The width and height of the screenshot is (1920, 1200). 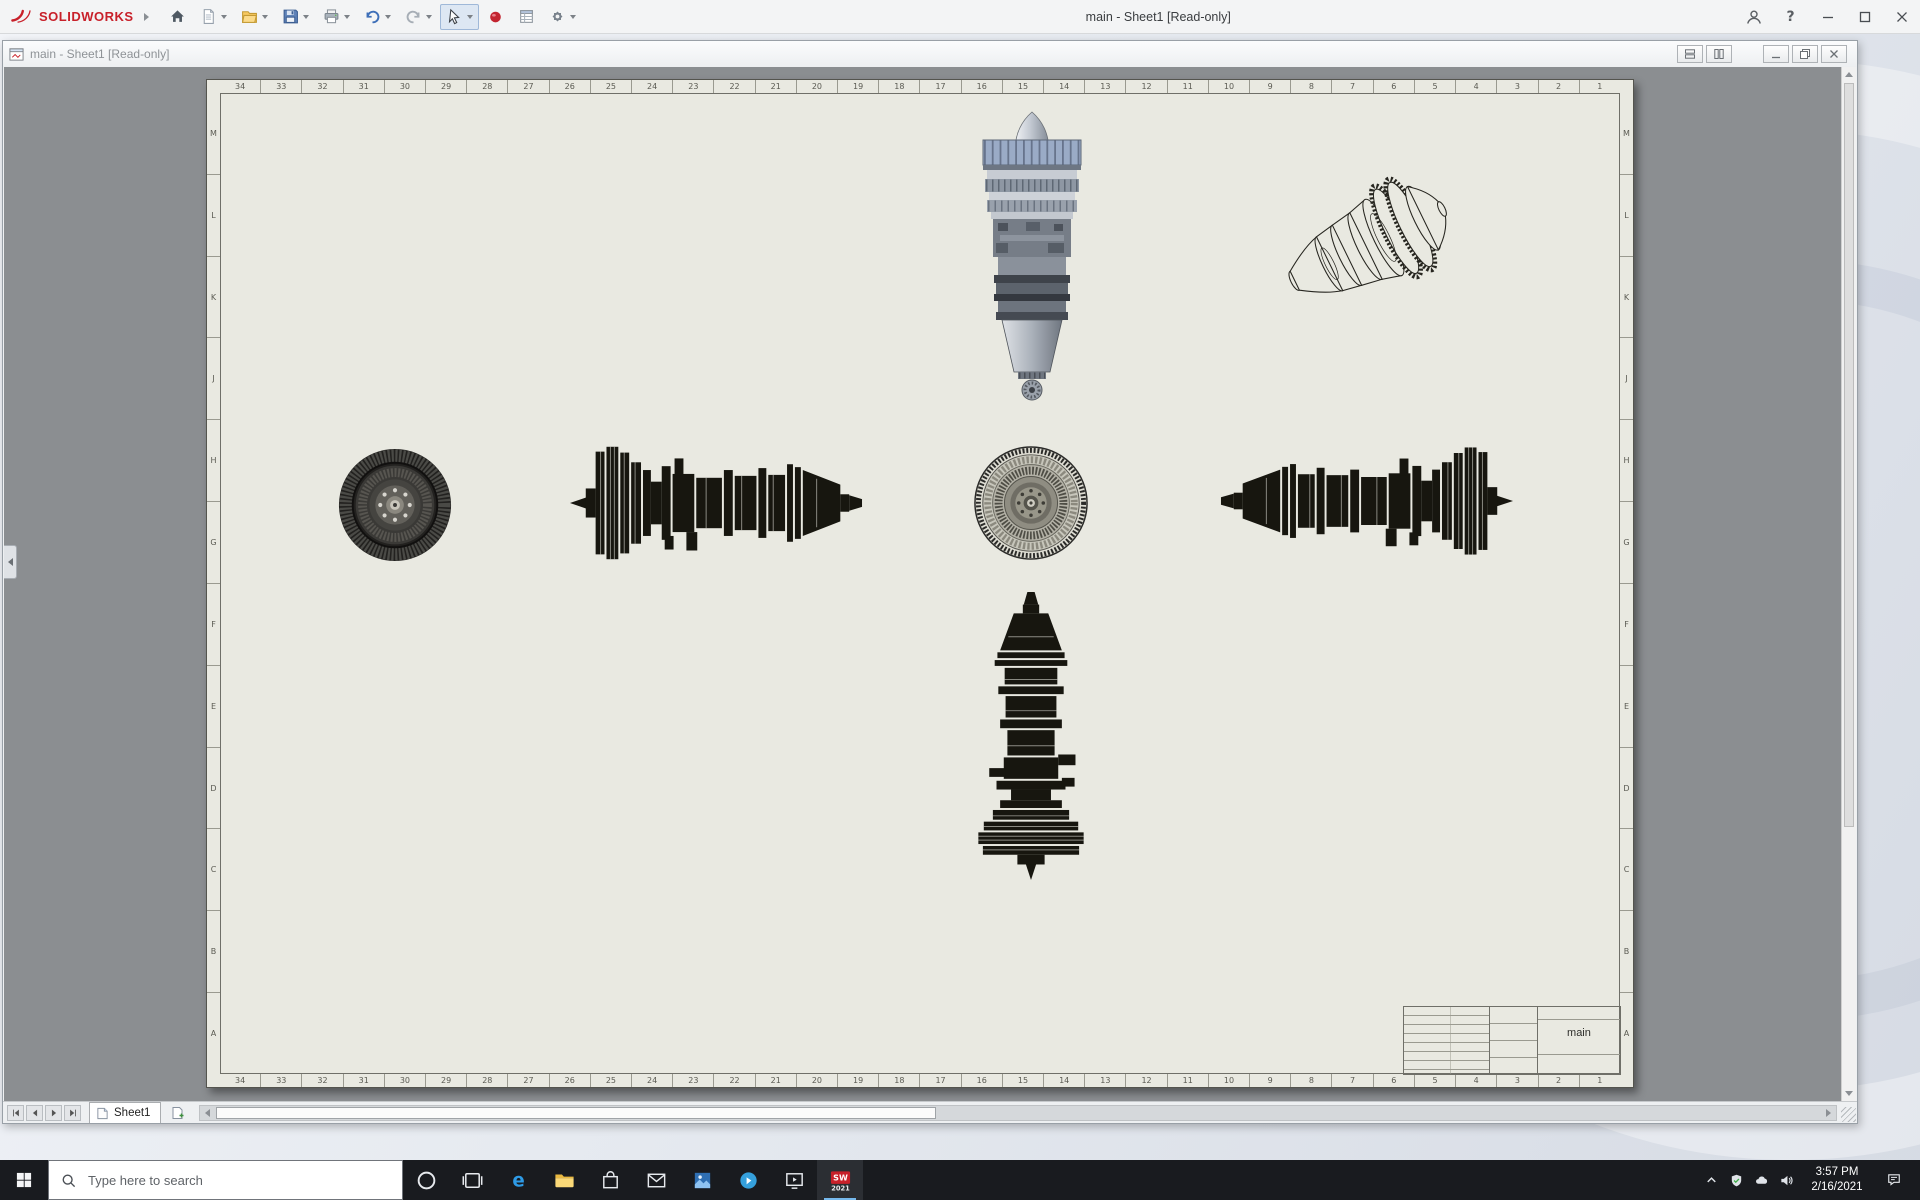 What do you see at coordinates (459, 16) in the screenshot?
I see `select-button` at bounding box center [459, 16].